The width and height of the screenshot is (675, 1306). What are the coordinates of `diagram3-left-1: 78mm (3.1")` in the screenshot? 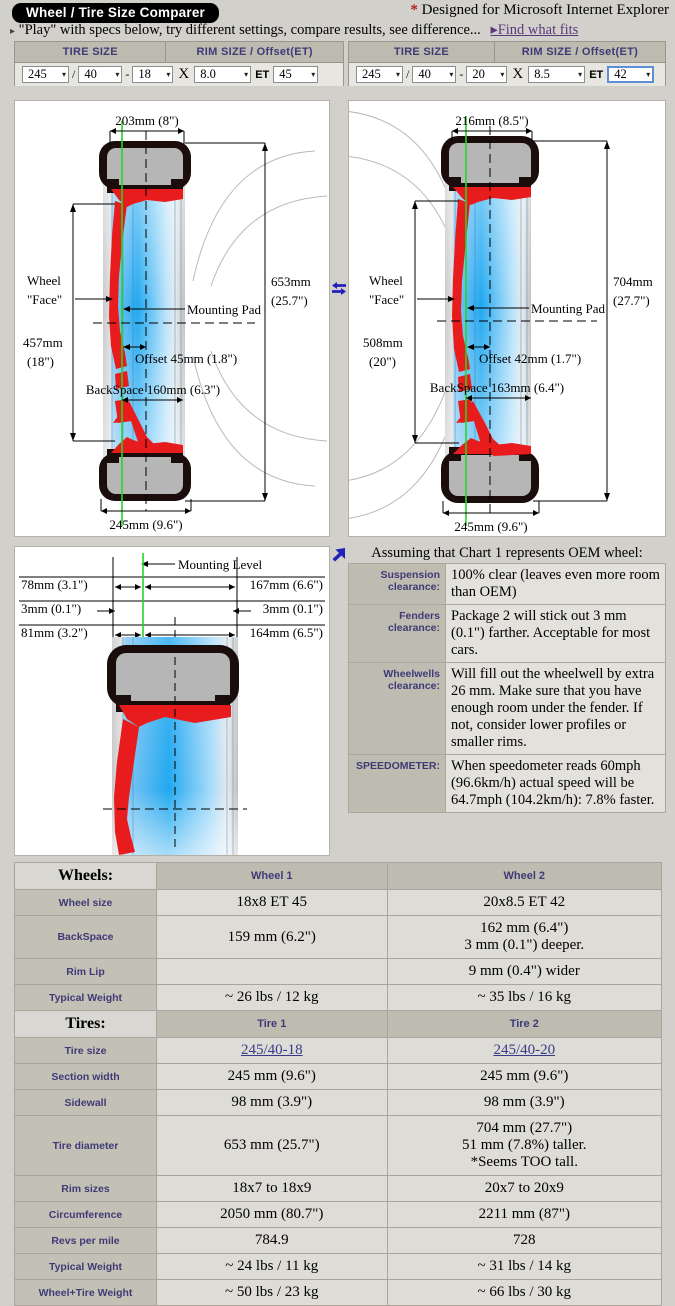 It's located at (54, 584).